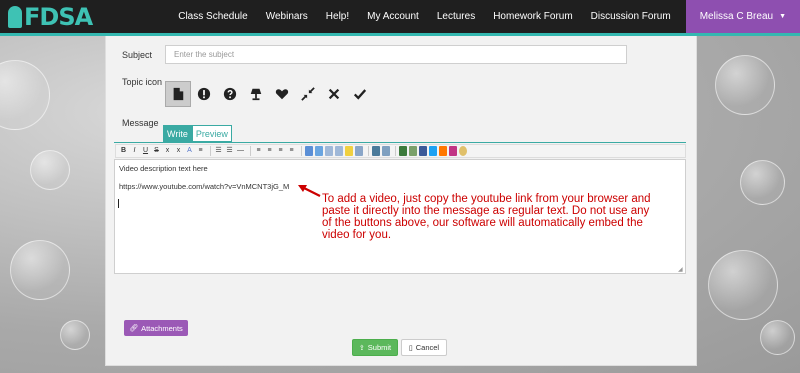  I want to click on facebook-icon, so click(423, 151).